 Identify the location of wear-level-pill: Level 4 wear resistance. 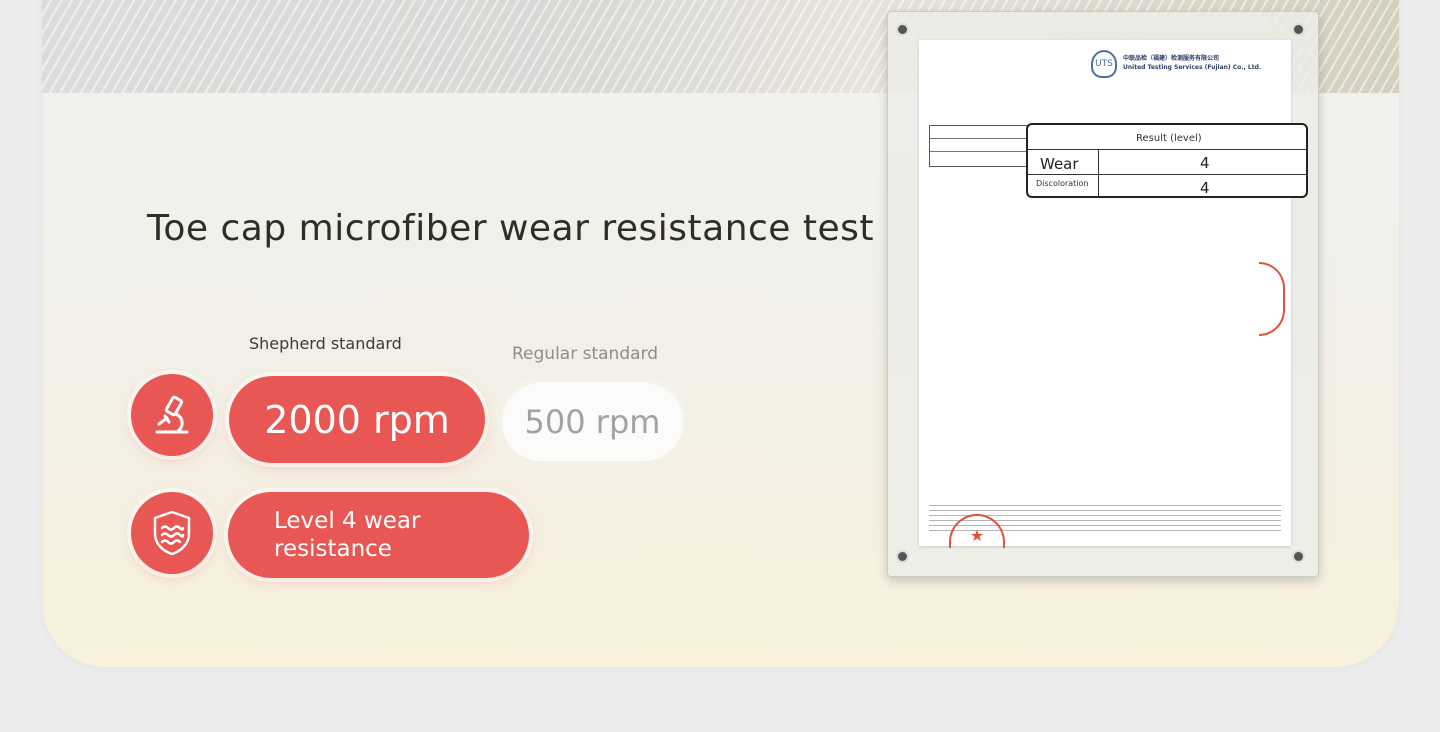
(378, 535).